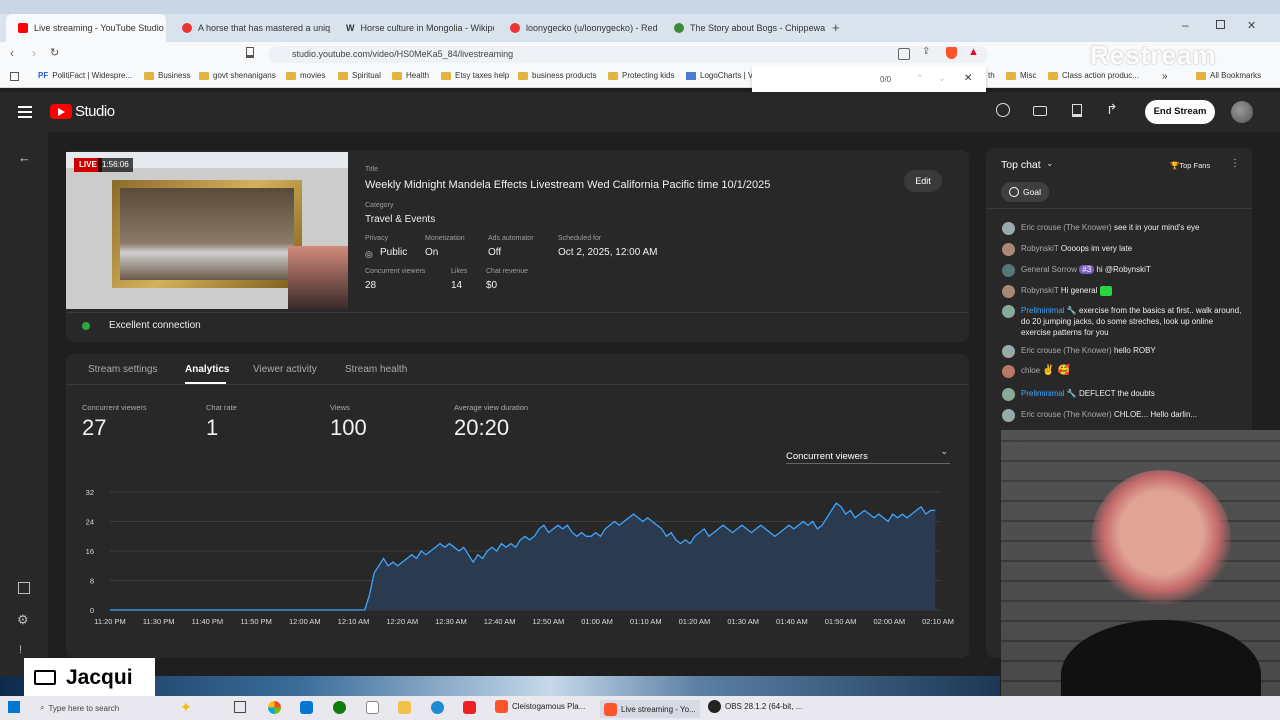  Describe the element at coordinates (404, 707) in the screenshot. I see `file-explorer-icon` at that location.